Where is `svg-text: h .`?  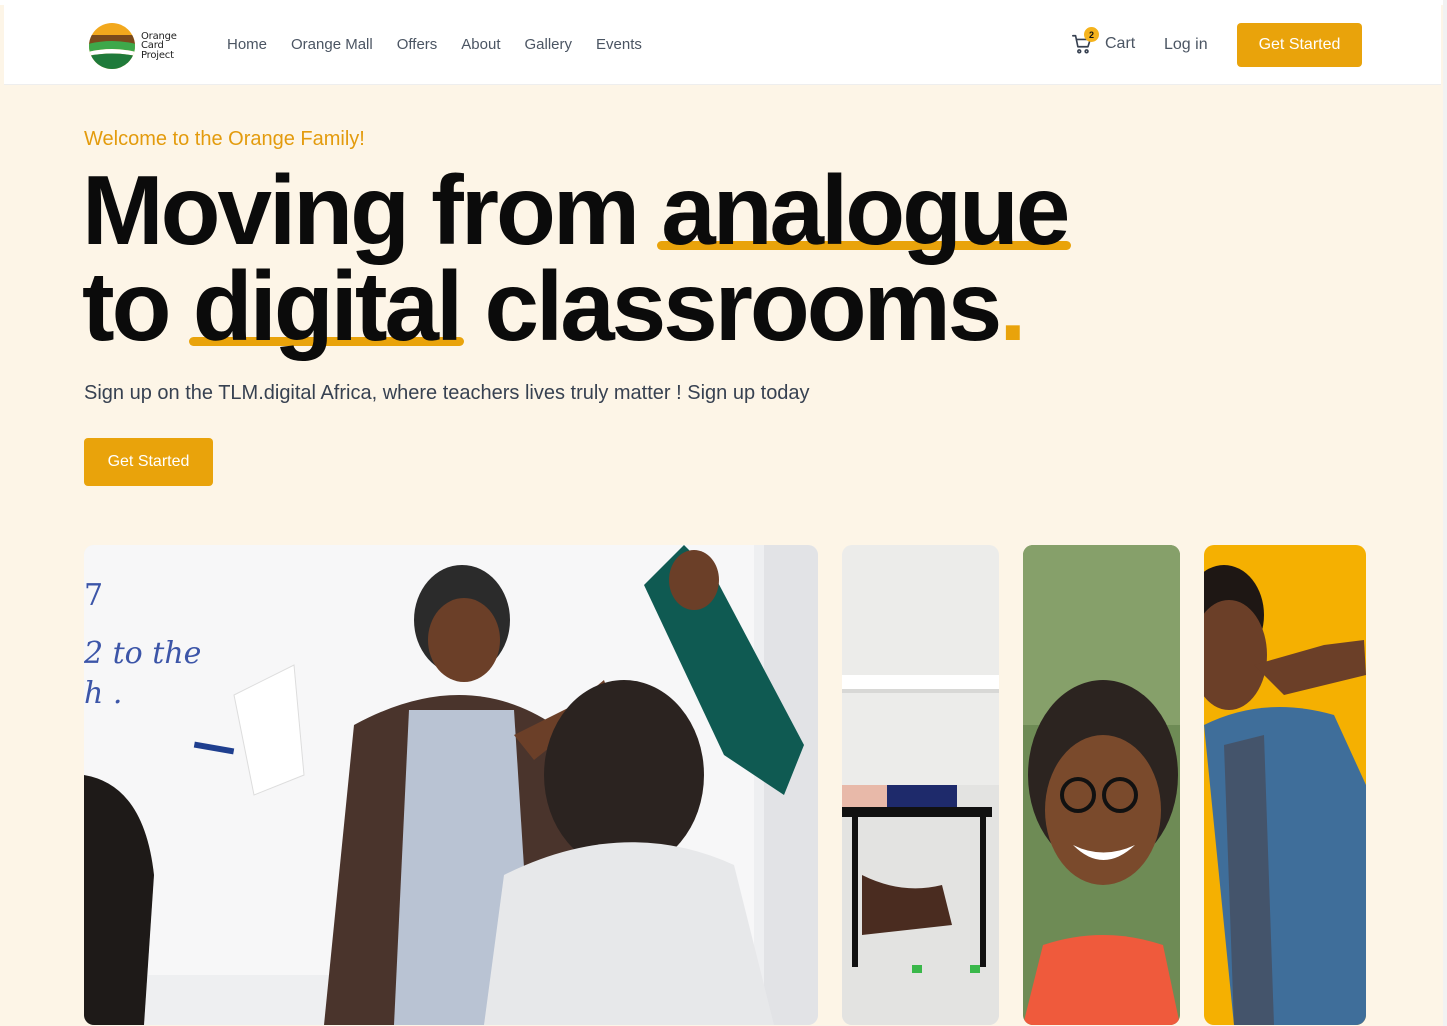
svg-text: h . is located at coordinates (103, 693).